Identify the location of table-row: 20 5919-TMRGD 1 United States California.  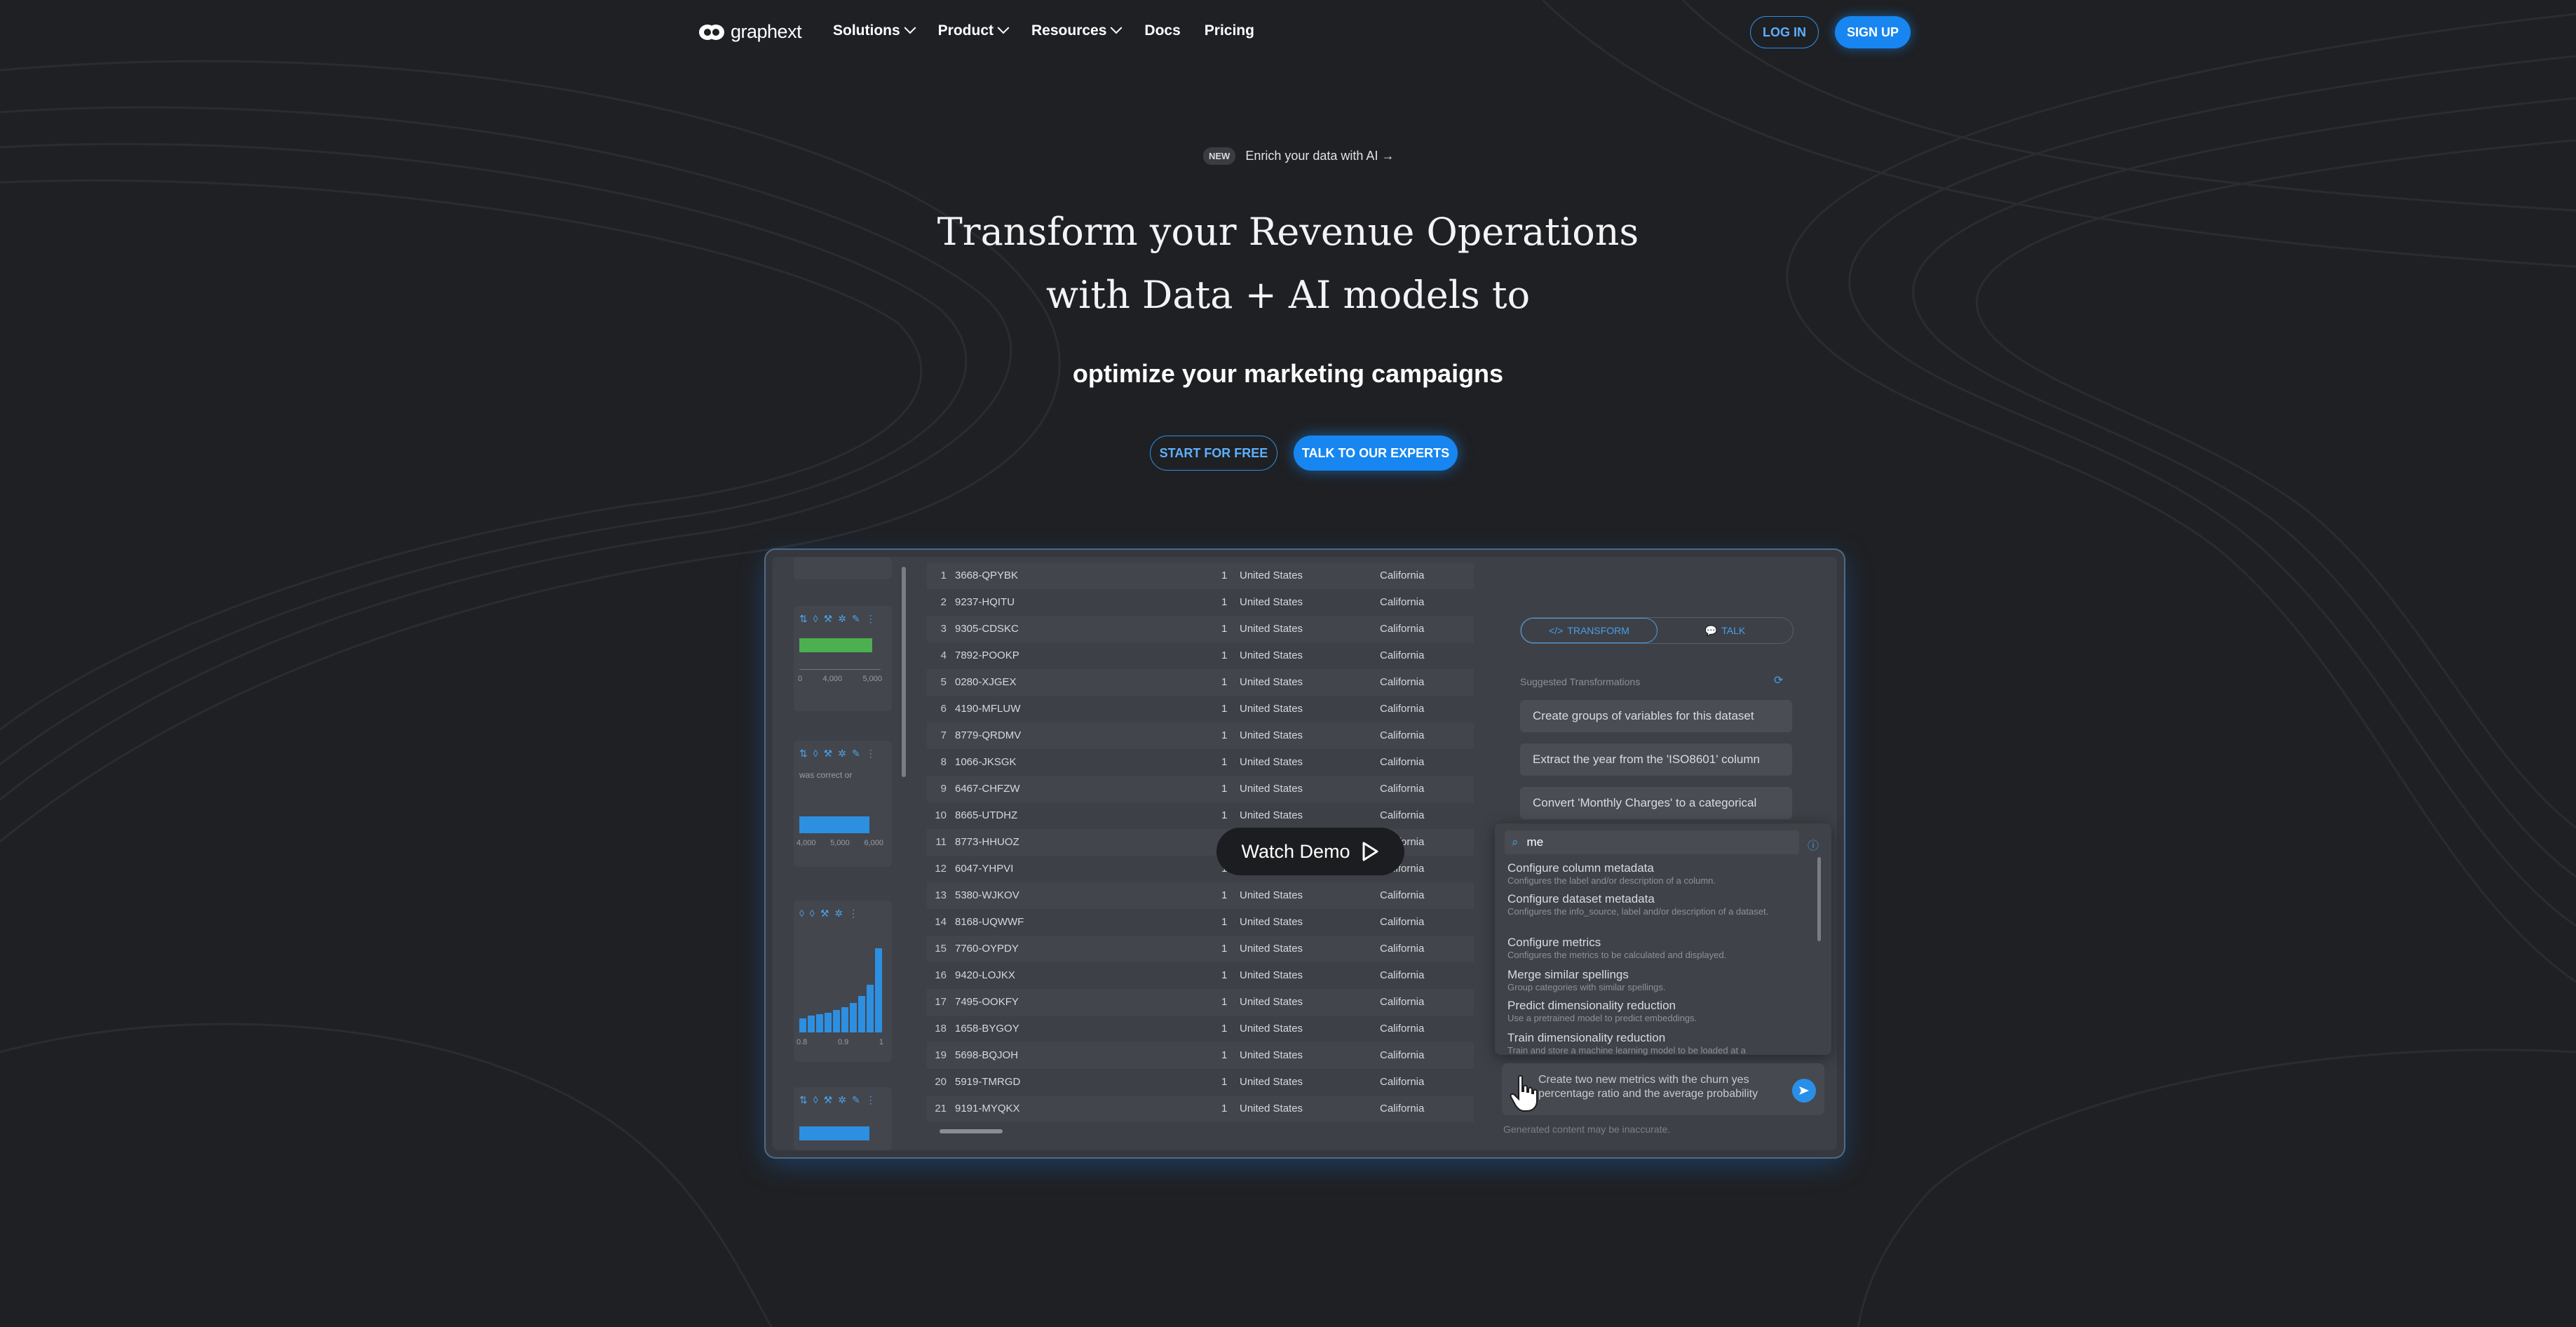
(1200, 1082).